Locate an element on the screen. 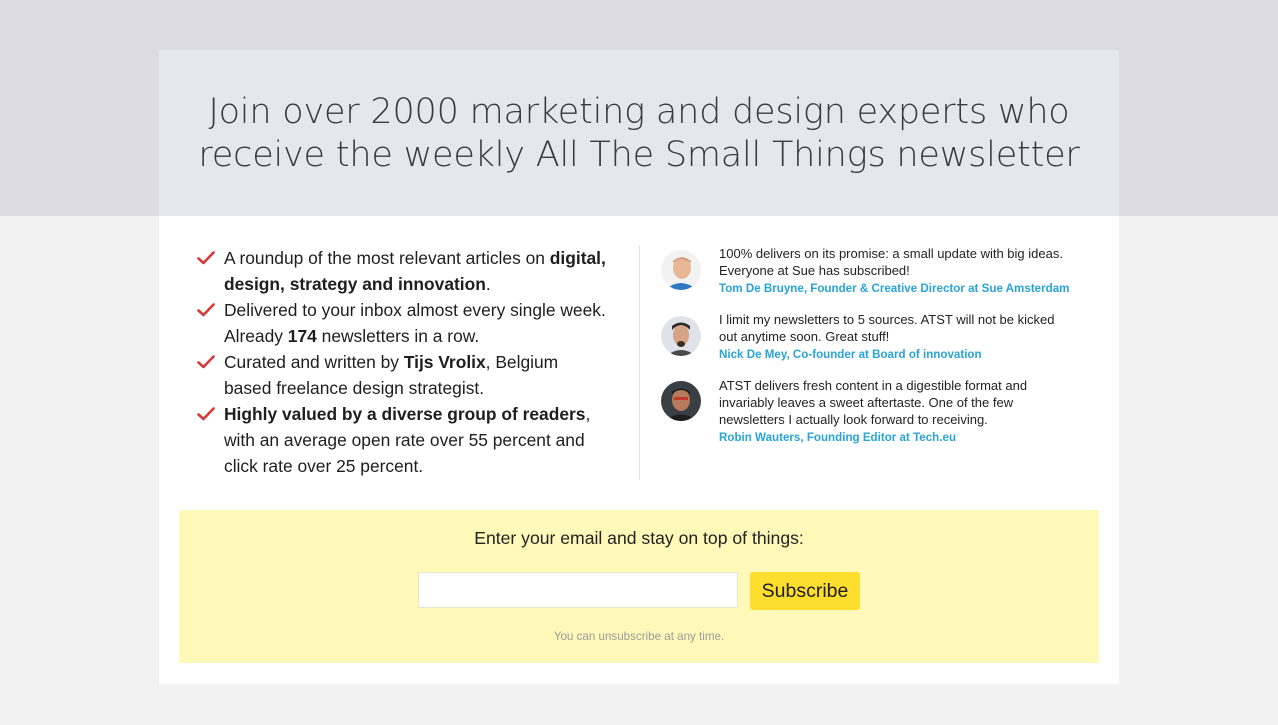 The width and height of the screenshot is (1278, 725). subscribe-button: Subscribe is located at coordinates (805, 591).